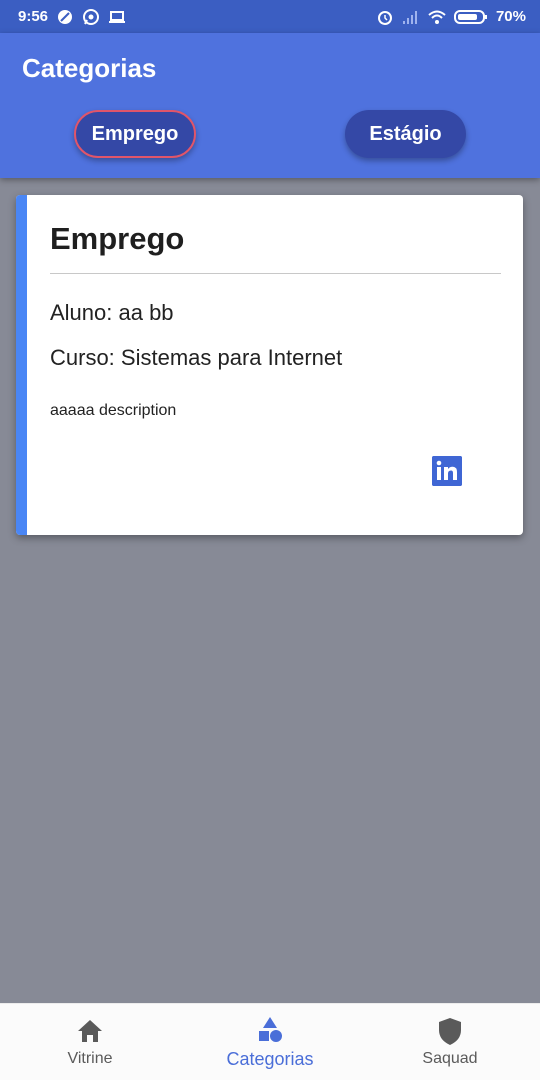 The height and width of the screenshot is (1080, 540). Describe the element at coordinates (270, 16) in the screenshot. I see `status-bar: 9:56 70%` at that location.